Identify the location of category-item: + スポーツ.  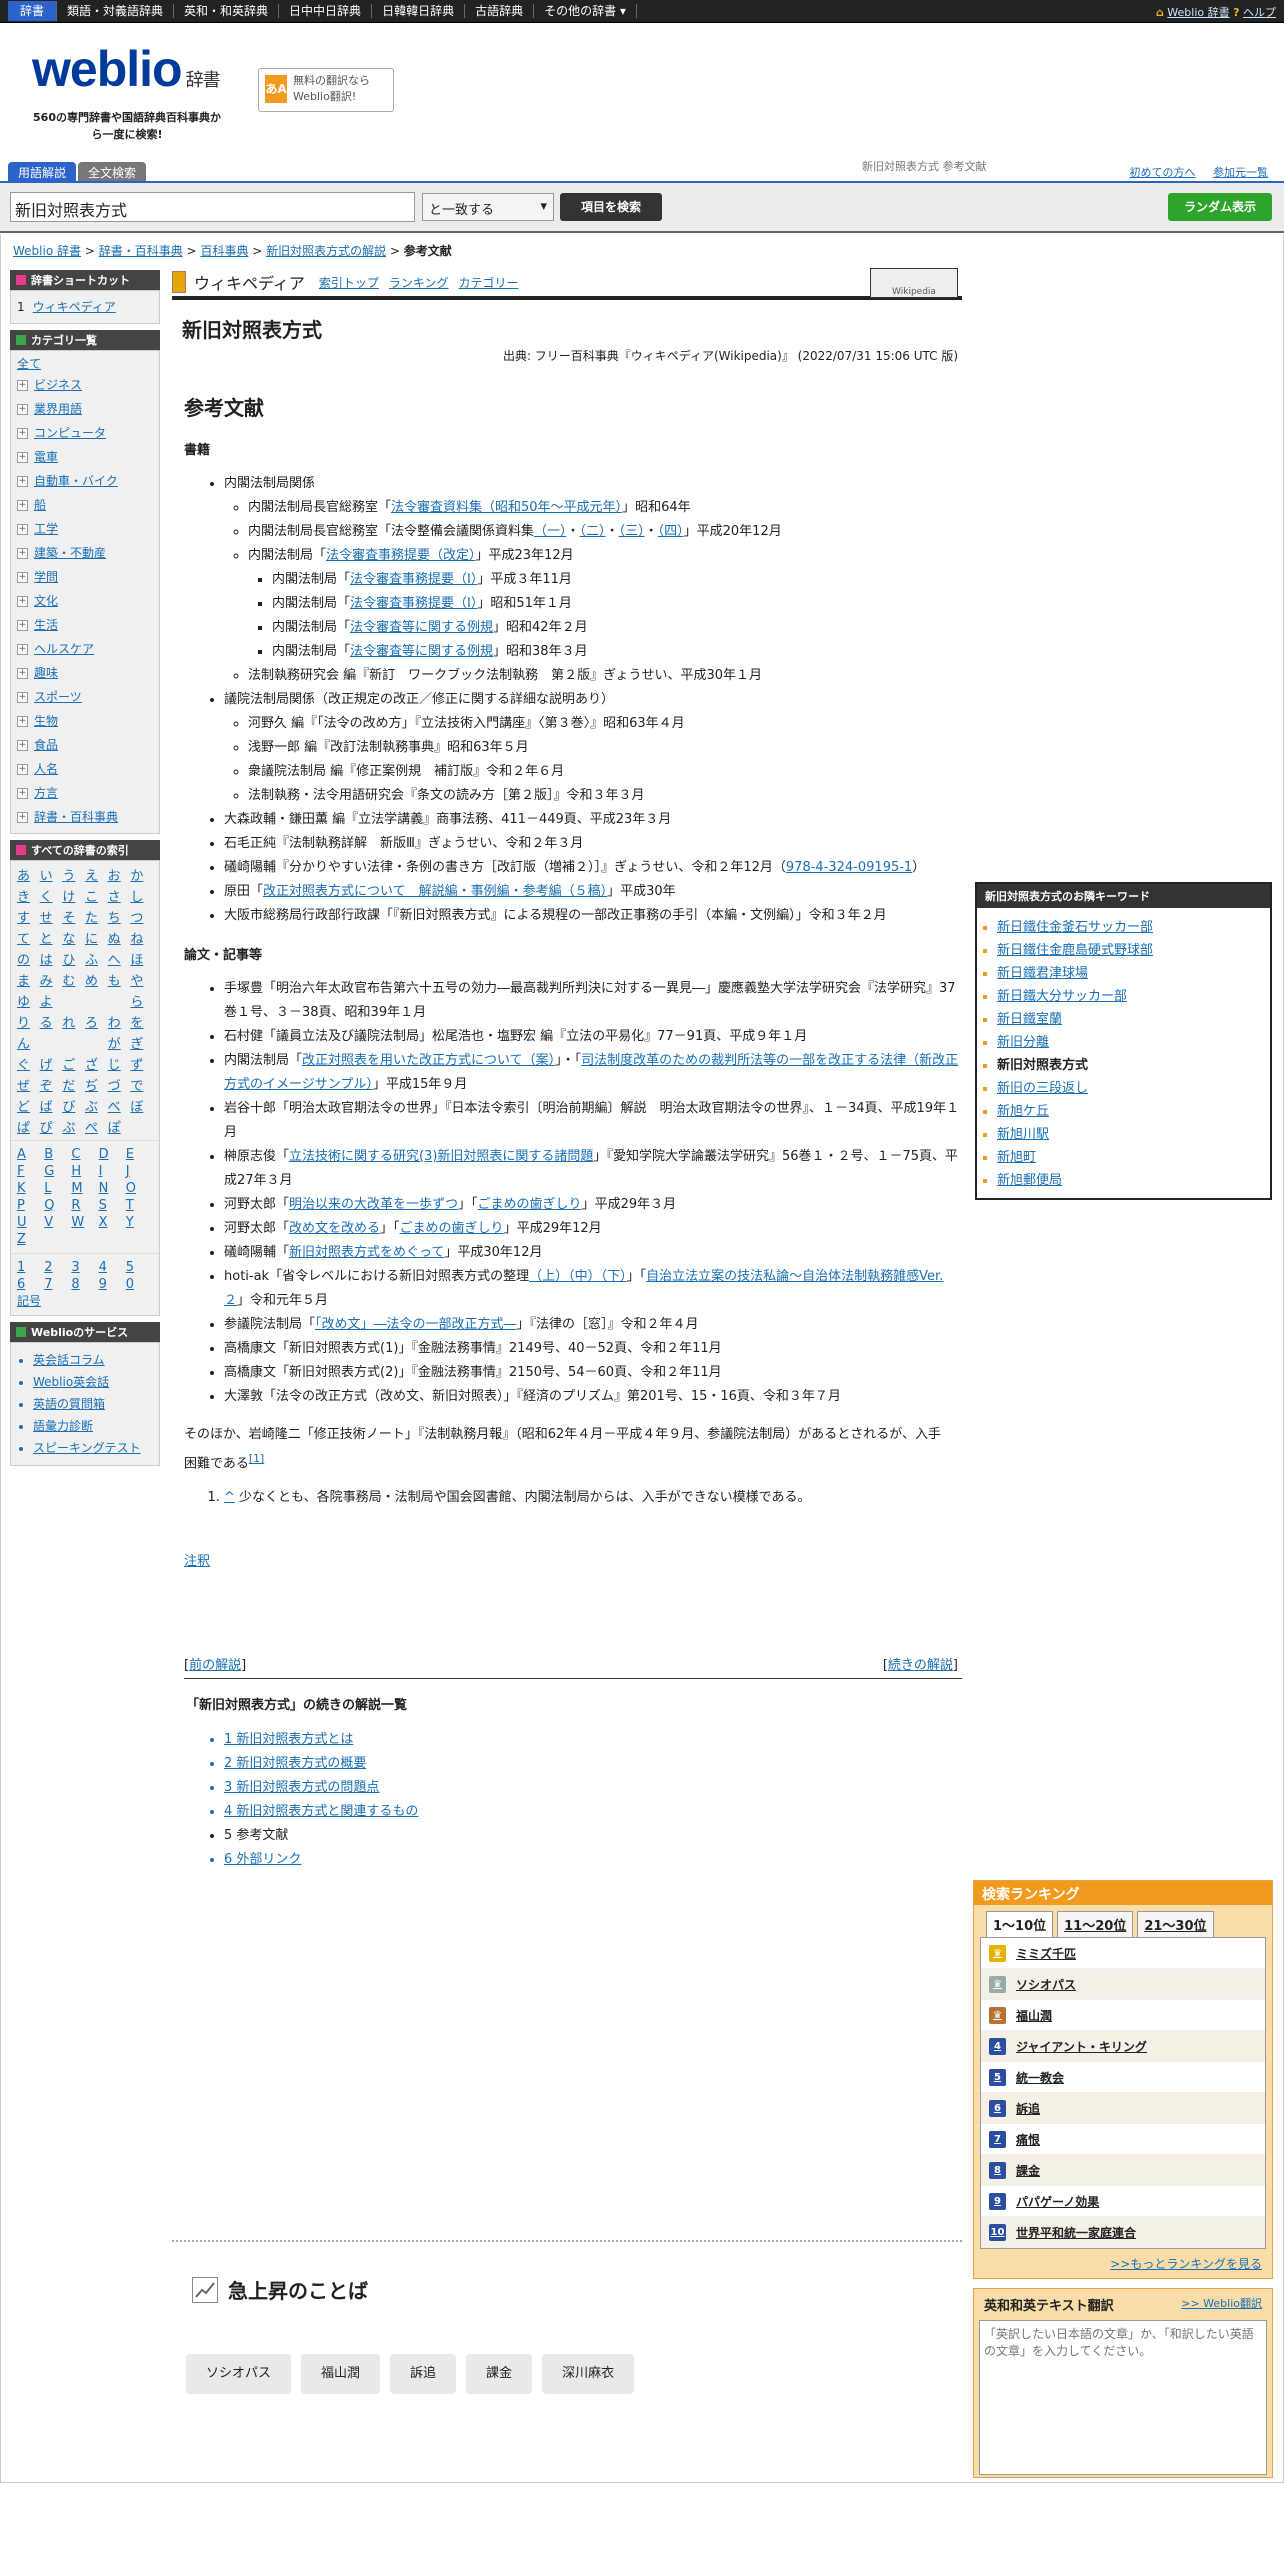
(85, 697).